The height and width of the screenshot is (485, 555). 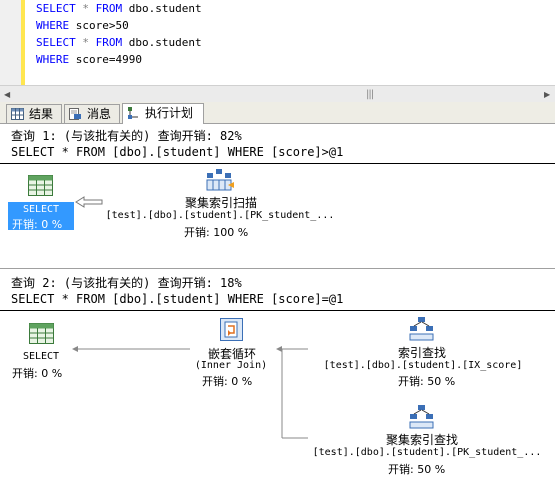 What do you see at coordinates (41, 209) in the screenshot?
I see `select-node-label: SELECT` at bounding box center [41, 209].